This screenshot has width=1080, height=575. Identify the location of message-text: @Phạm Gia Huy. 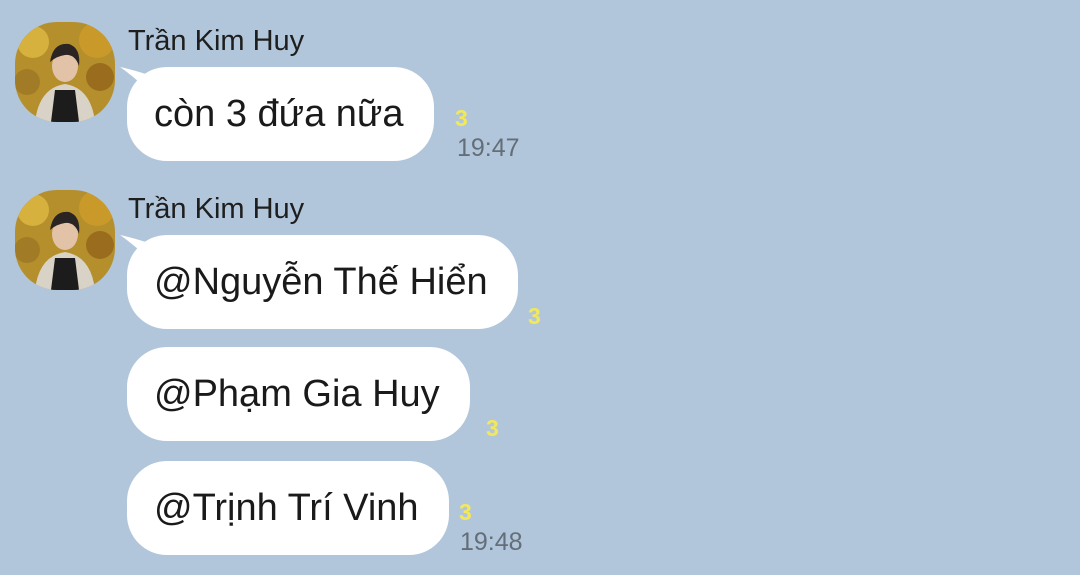
(297, 394).